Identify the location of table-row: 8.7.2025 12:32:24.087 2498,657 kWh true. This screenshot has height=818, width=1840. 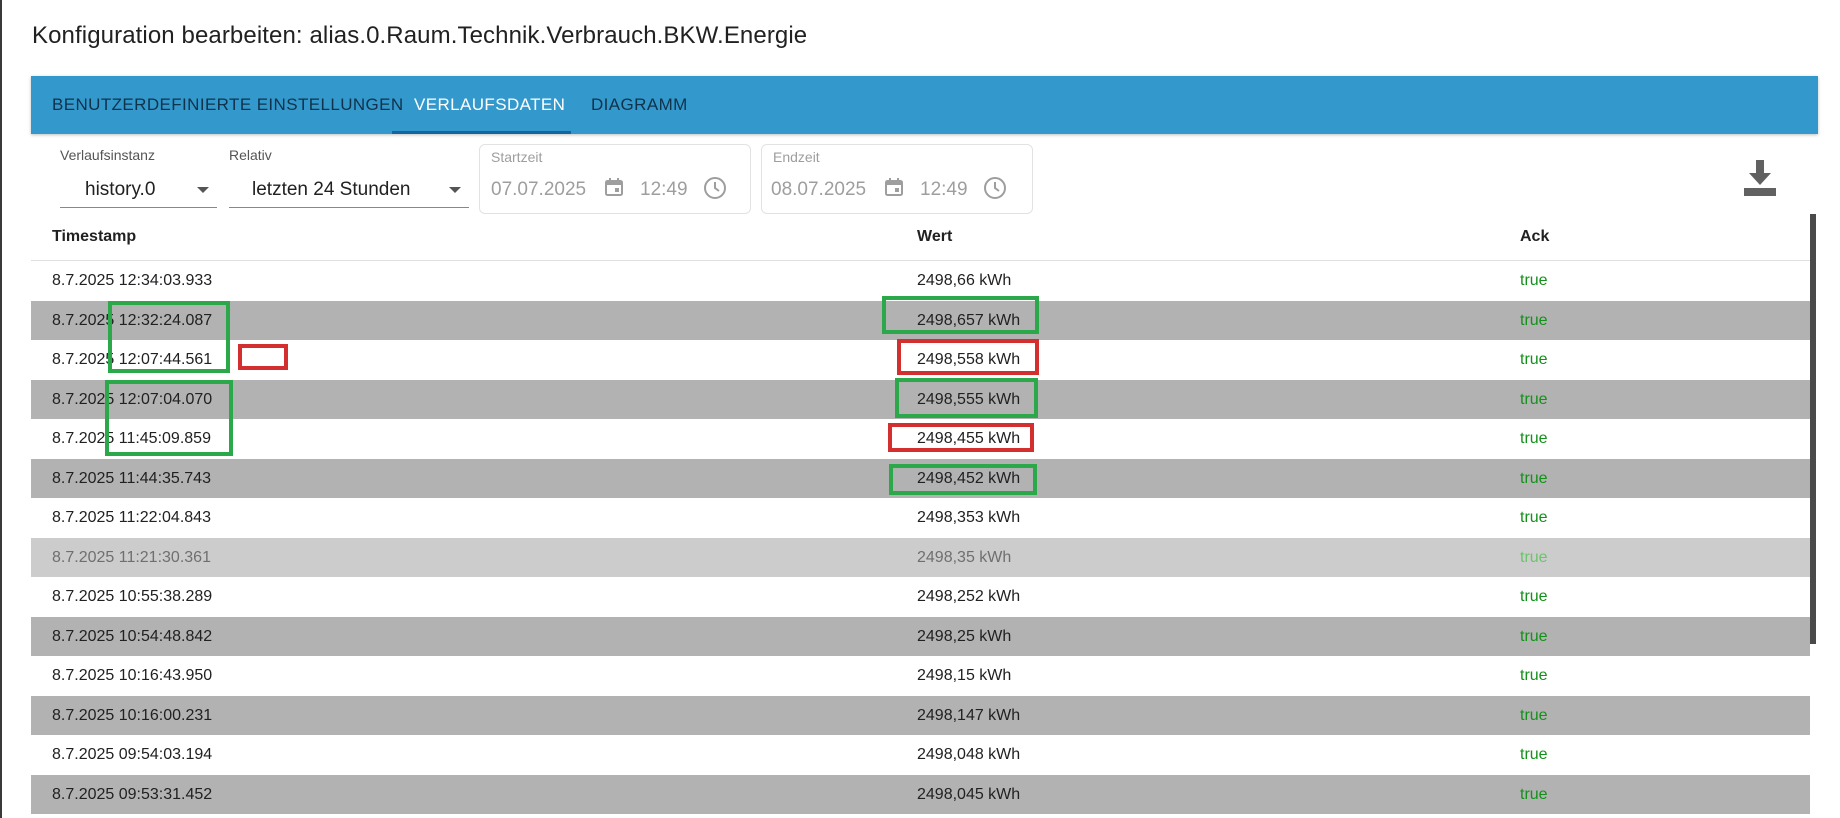
(920, 320).